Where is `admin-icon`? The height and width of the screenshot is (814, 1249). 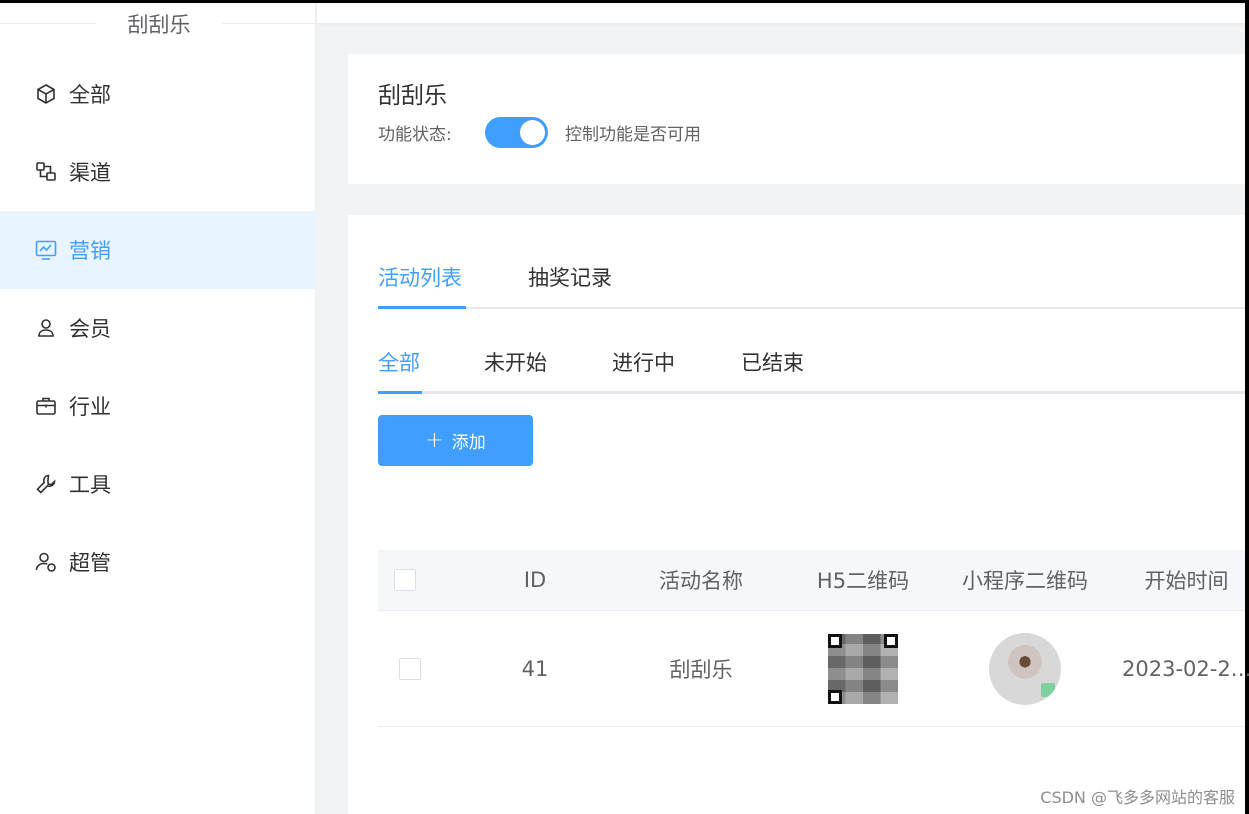 admin-icon is located at coordinates (46, 562).